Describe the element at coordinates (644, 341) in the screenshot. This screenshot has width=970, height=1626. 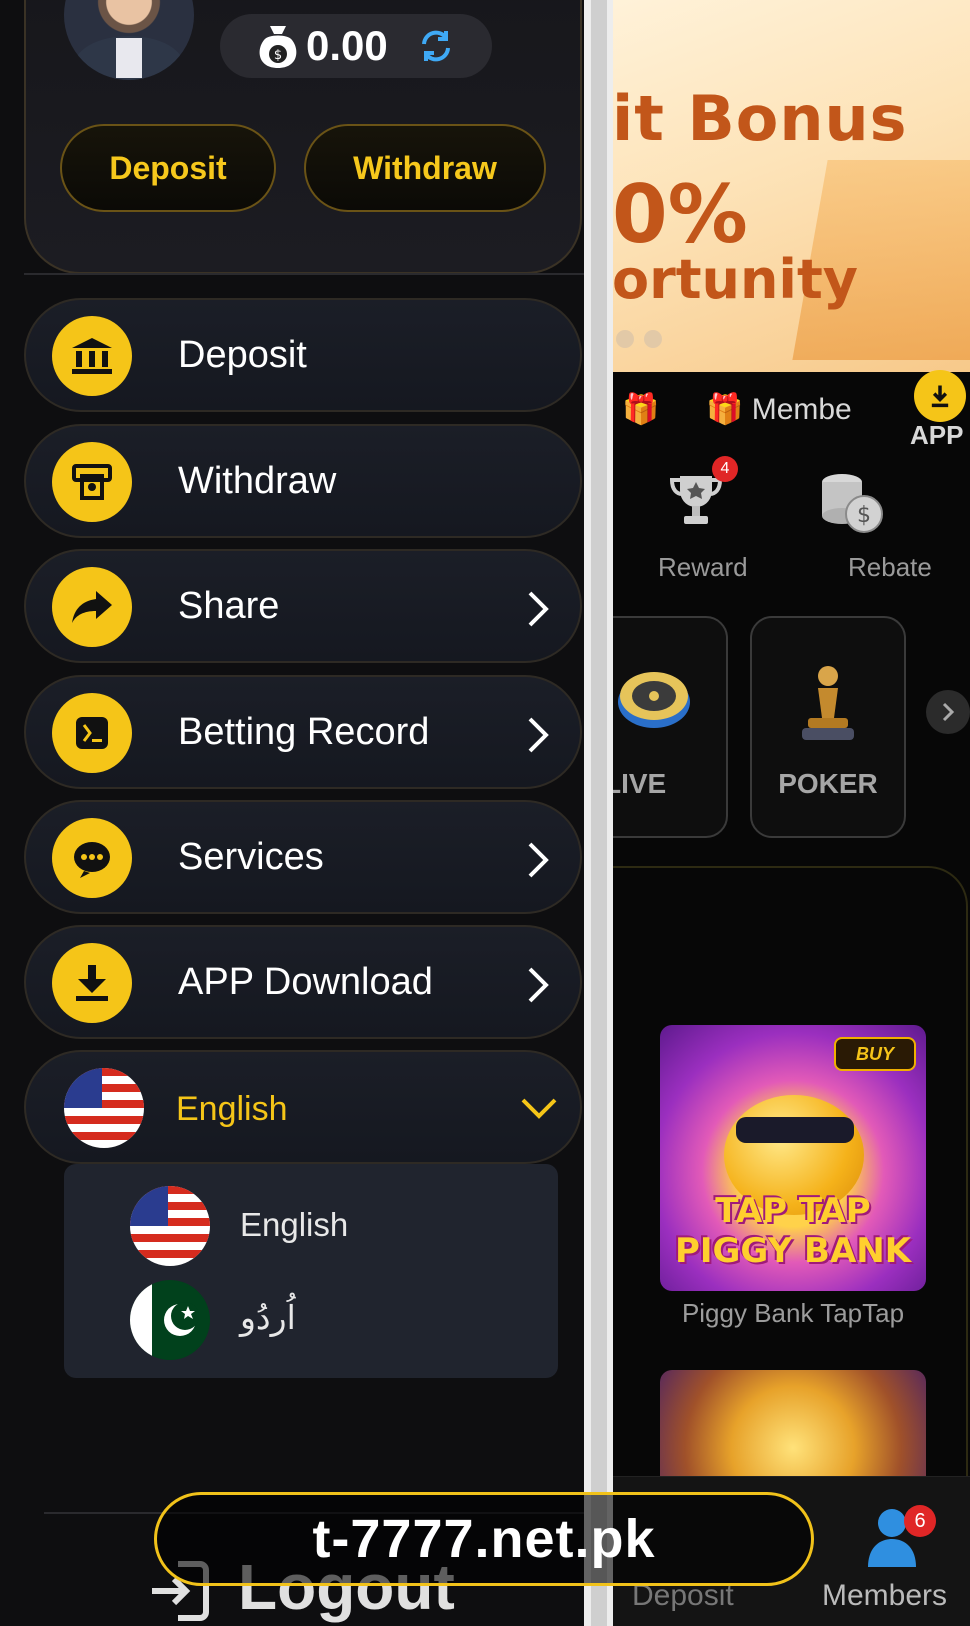
I see `banner-pagination` at that location.